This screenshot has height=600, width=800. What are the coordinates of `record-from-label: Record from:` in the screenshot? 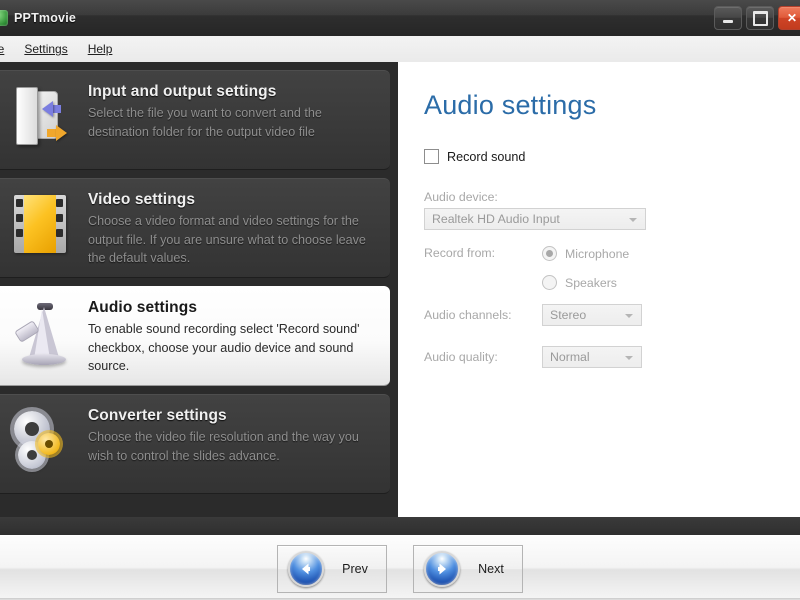 It's located at (460, 253).